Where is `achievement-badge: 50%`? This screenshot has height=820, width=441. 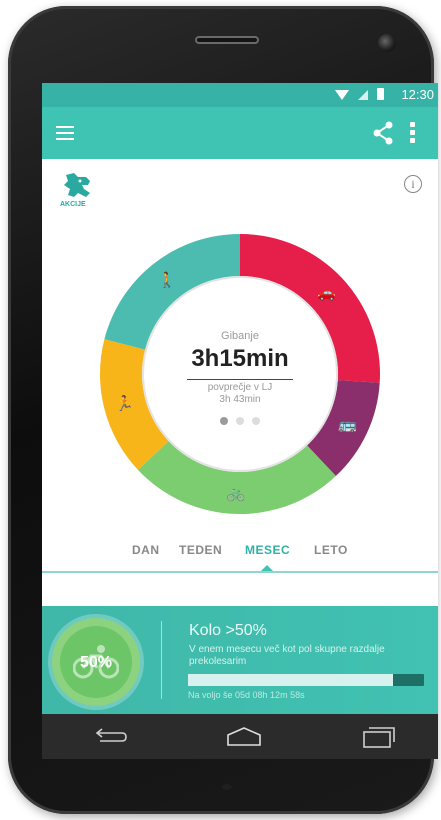 achievement-badge: 50% is located at coordinates (96, 662).